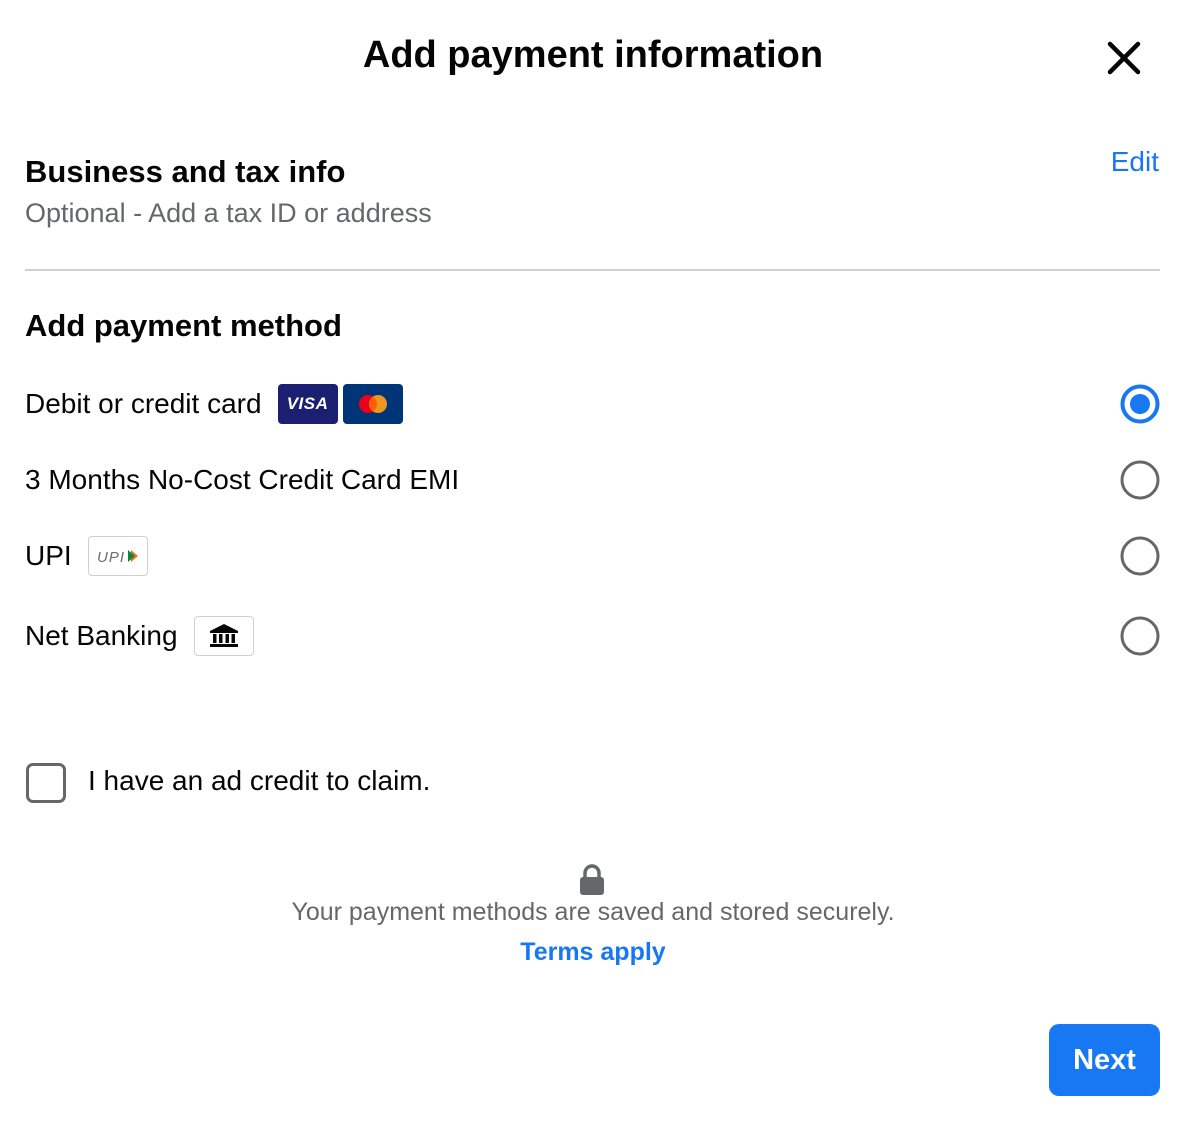  I want to click on payment-section-title: Add payment method, so click(183, 325).